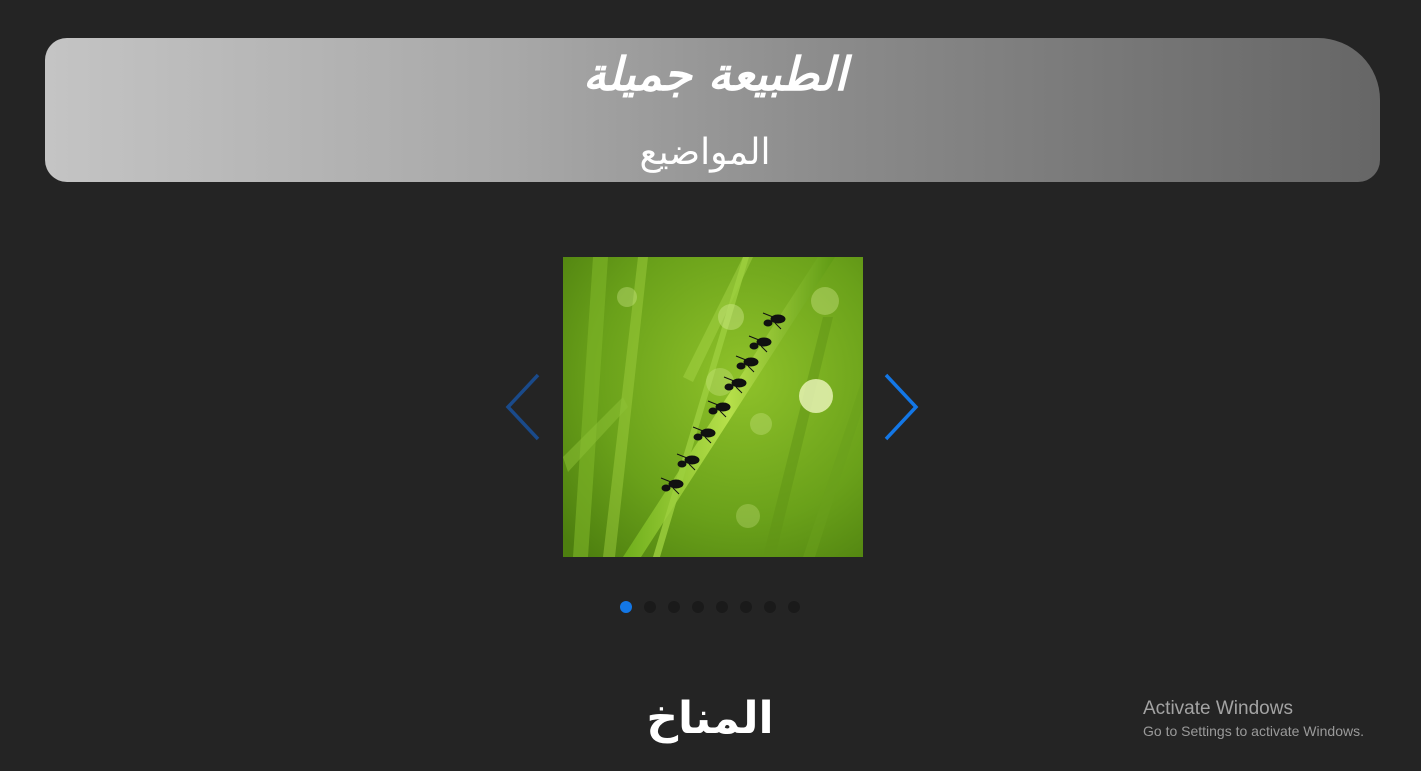 This screenshot has height=771, width=1421. What do you see at coordinates (710, 718) in the screenshot?
I see `section-title: المناخ` at bounding box center [710, 718].